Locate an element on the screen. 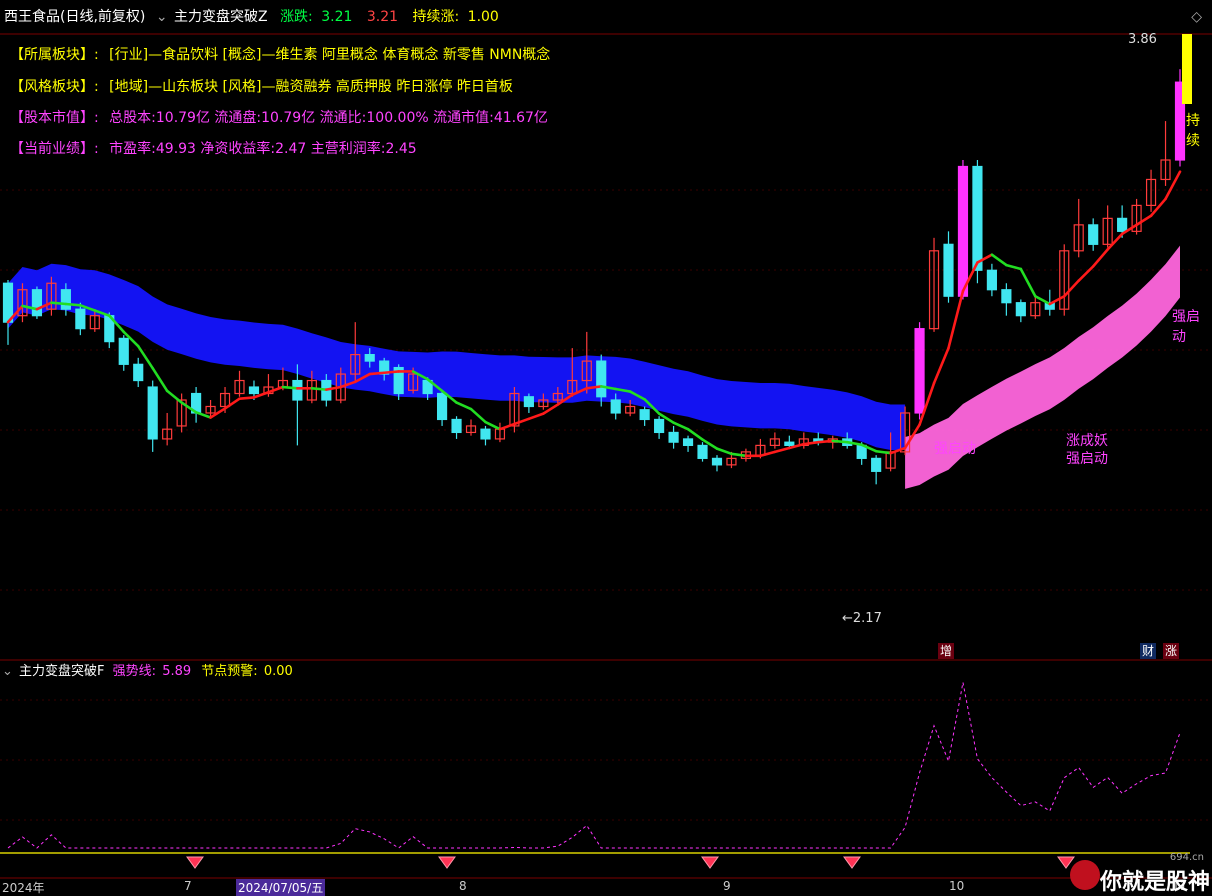  date-label: 9 is located at coordinates (727, 886).